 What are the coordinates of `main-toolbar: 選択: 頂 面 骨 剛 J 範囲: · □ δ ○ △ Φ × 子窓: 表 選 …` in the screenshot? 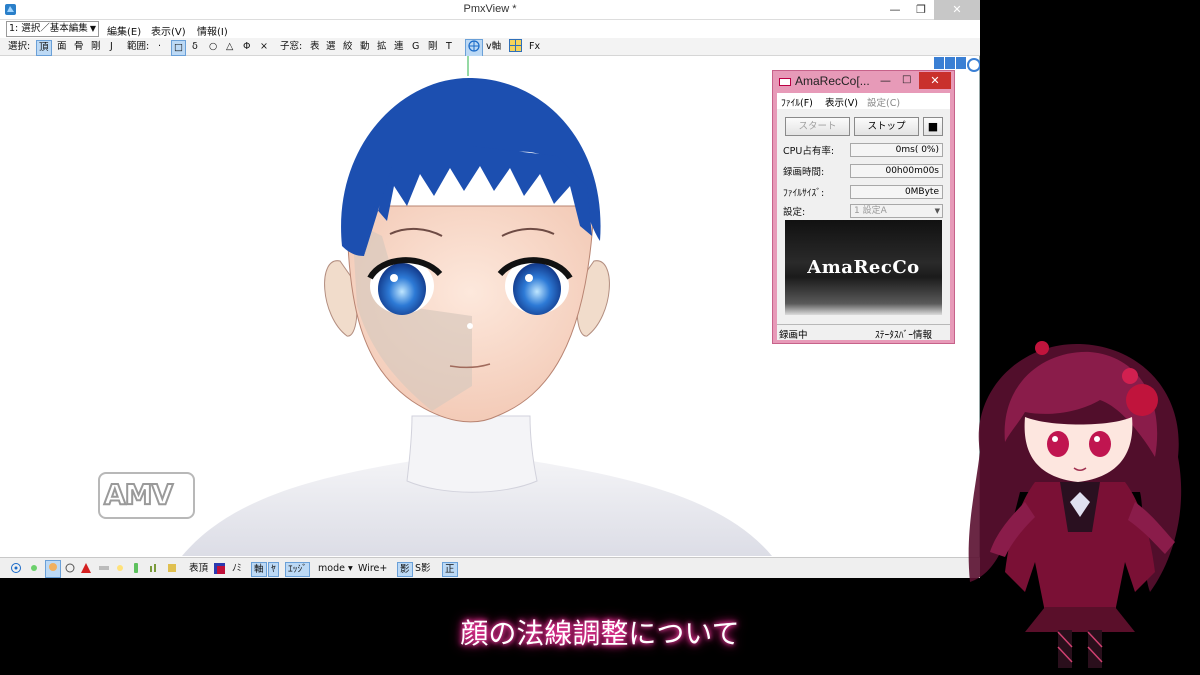 It's located at (490, 48).